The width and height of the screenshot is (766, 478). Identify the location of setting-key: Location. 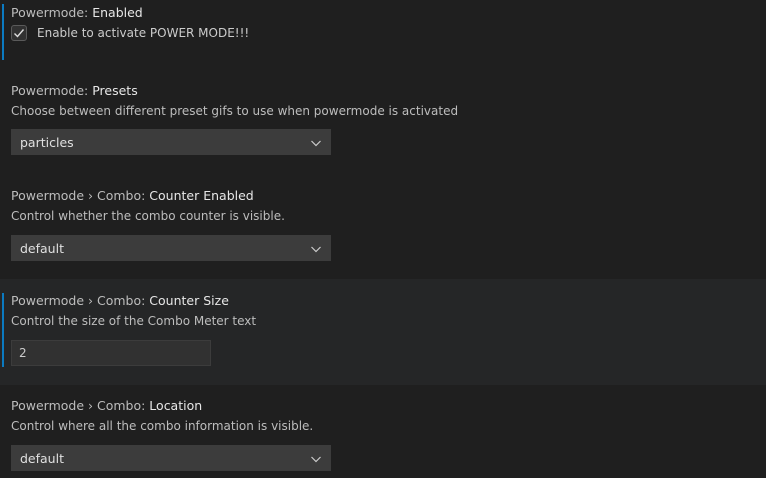
(176, 405).